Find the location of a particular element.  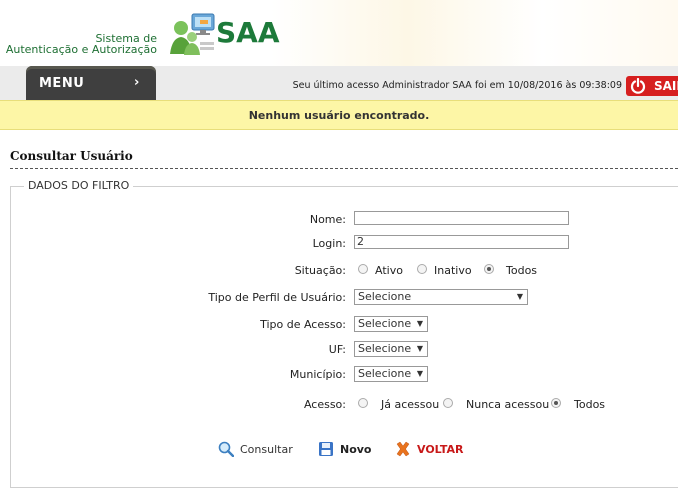

filter-legend: DADOS DO FILTRO is located at coordinates (79, 185).